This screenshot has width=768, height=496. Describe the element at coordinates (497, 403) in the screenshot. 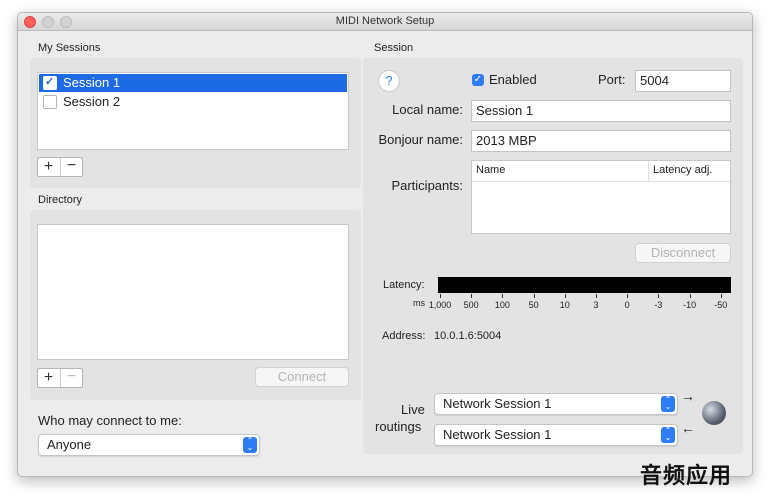

I see `routing-in-value: Network Session 1` at that location.